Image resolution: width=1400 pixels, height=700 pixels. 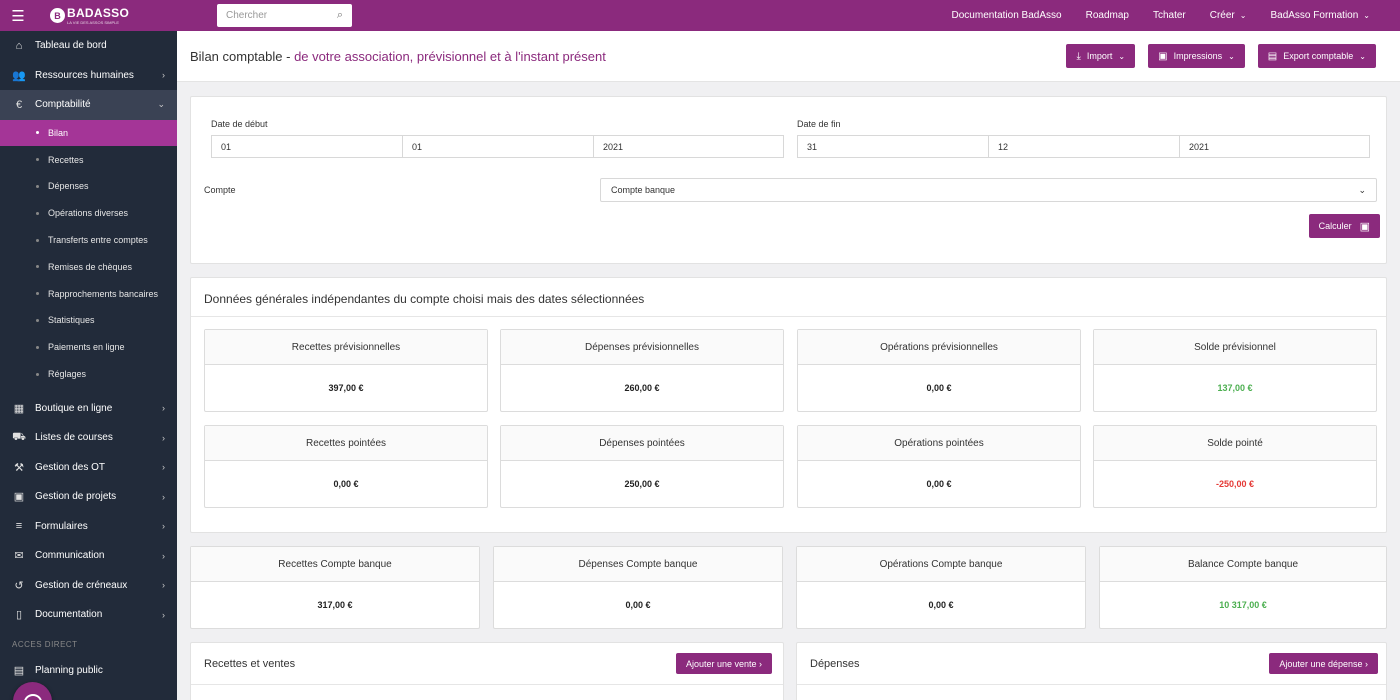 What do you see at coordinates (19, 75) in the screenshot?
I see `users-icon: 👥` at bounding box center [19, 75].